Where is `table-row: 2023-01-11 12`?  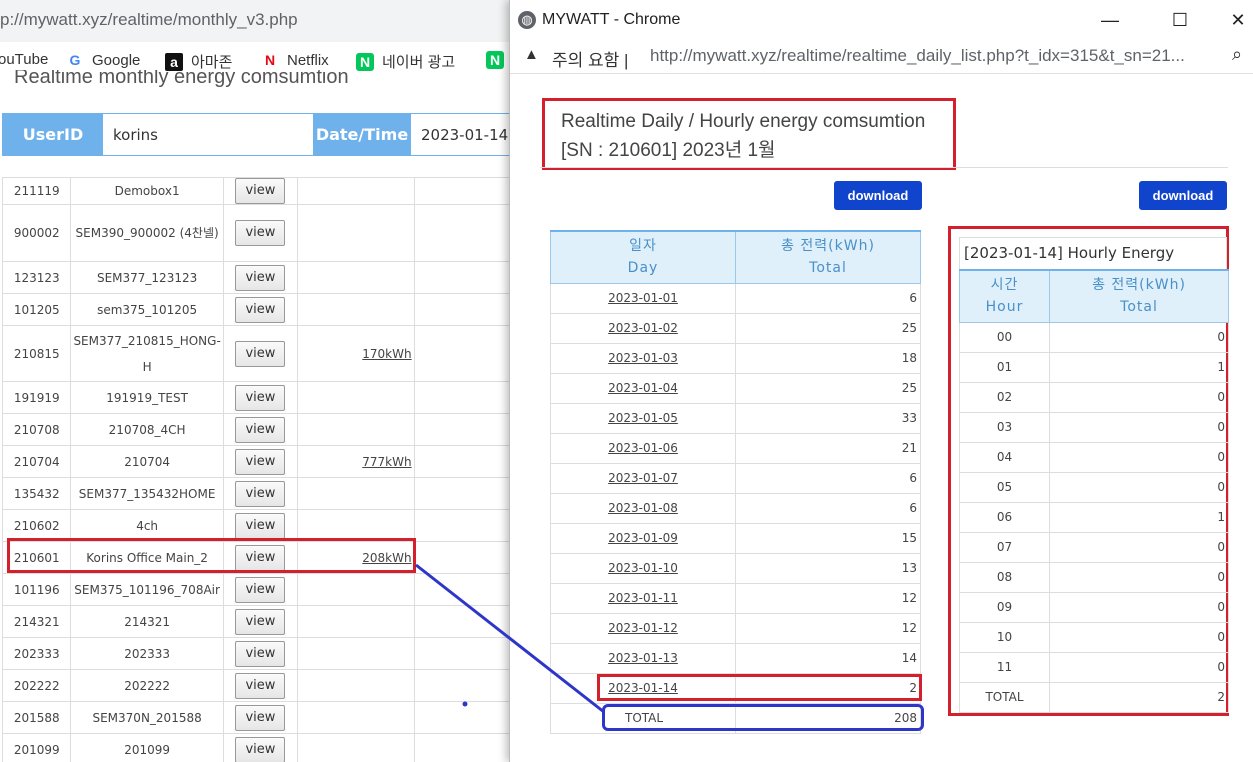 table-row: 2023-01-11 12 is located at coordinates (735, 598).